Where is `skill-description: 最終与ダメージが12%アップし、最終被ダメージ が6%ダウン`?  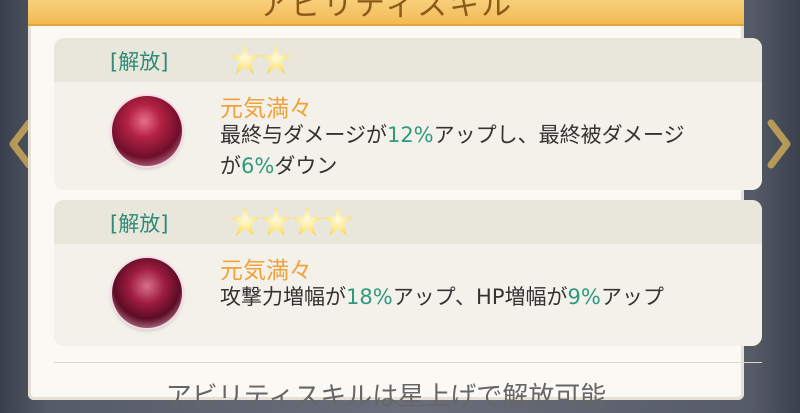 skill-description: 最終与ダメージが12%アップし、最終被ダメージ が6%ダウン is located at coordinates (452, 151).